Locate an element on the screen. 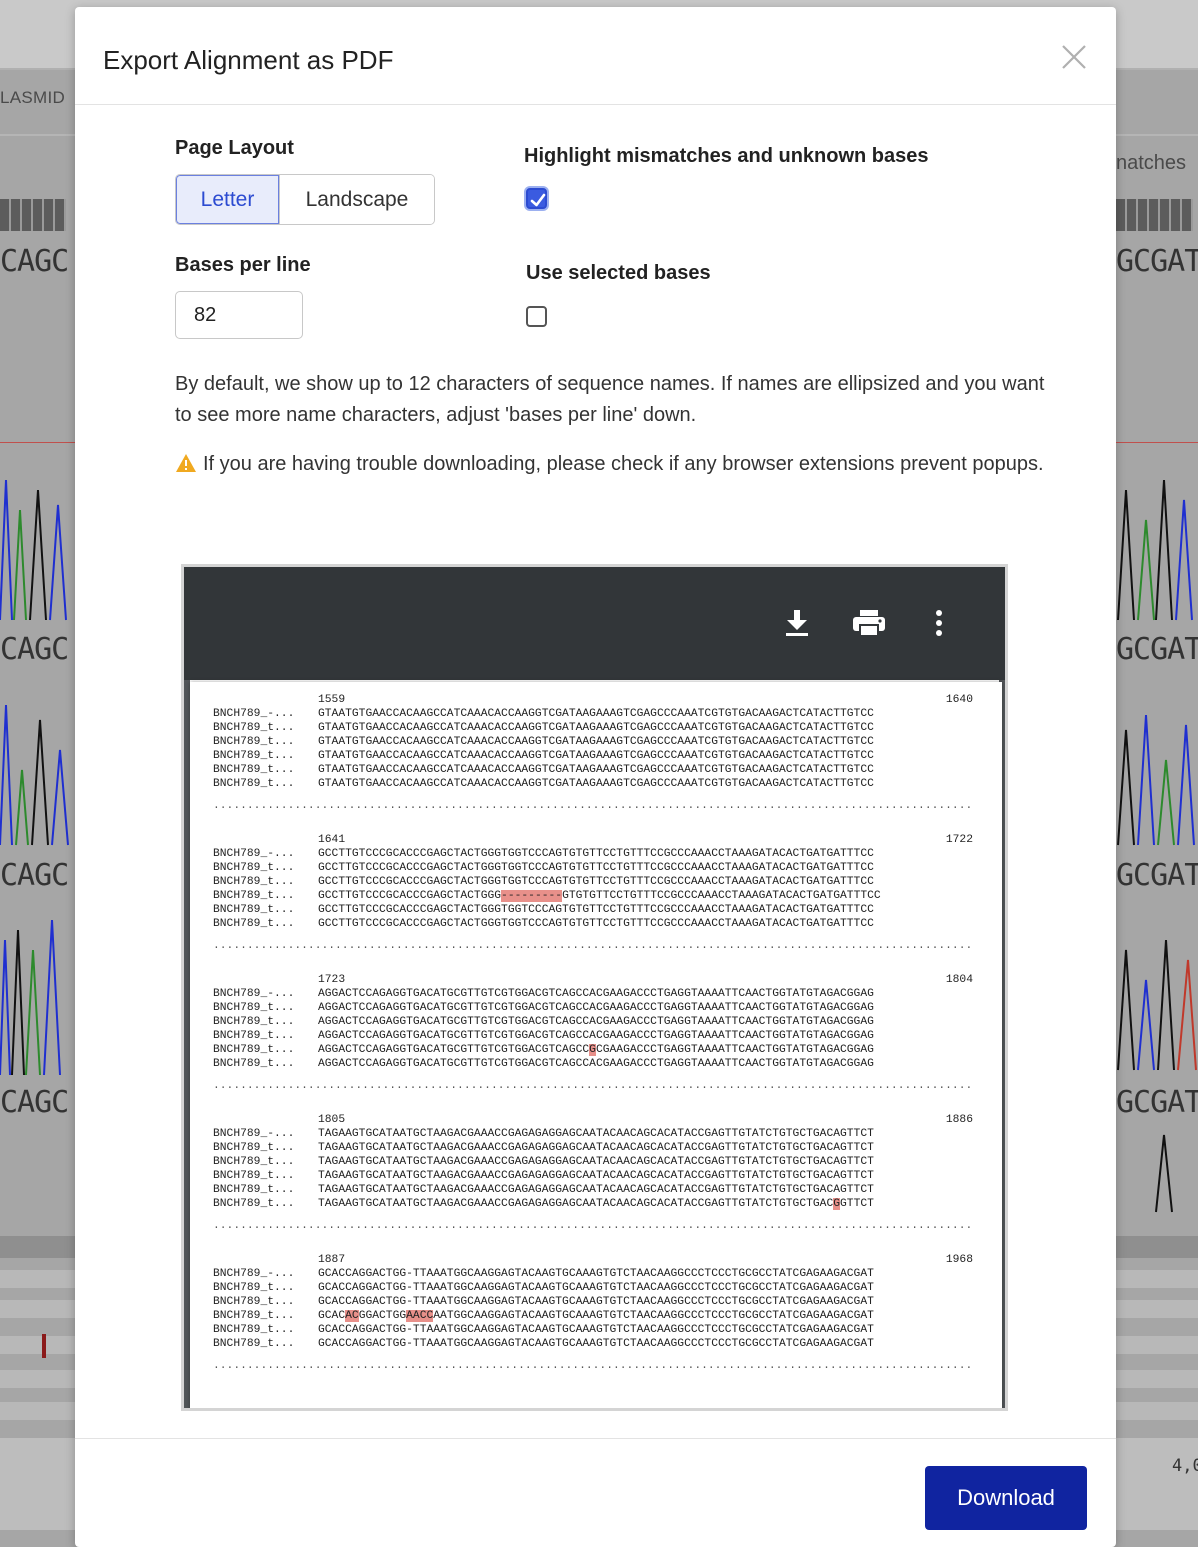 The image size is (1198, 1547). position-start: 1641 is located at coordinates (332, 840).